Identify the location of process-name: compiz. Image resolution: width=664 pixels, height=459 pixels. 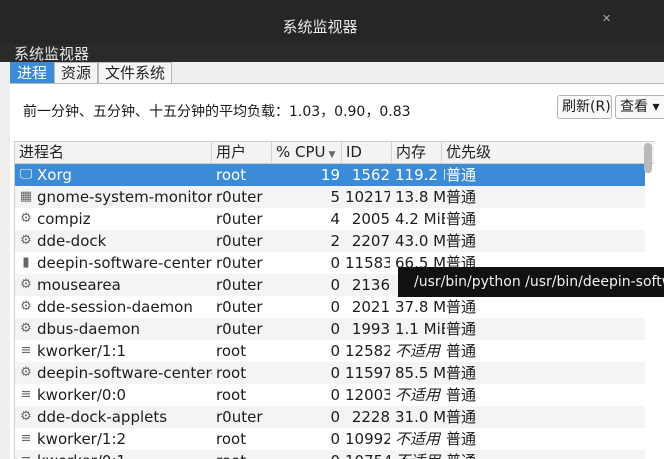
(64, 219).